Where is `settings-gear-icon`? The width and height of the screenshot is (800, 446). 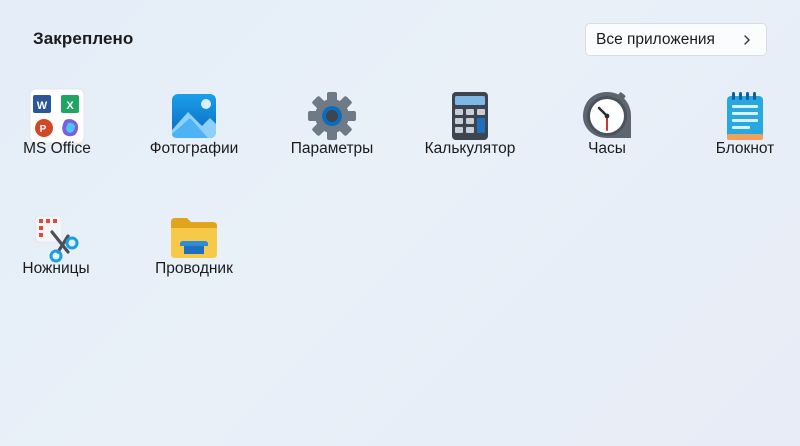 settings-gear-icon is located at coordinates (332, 116).